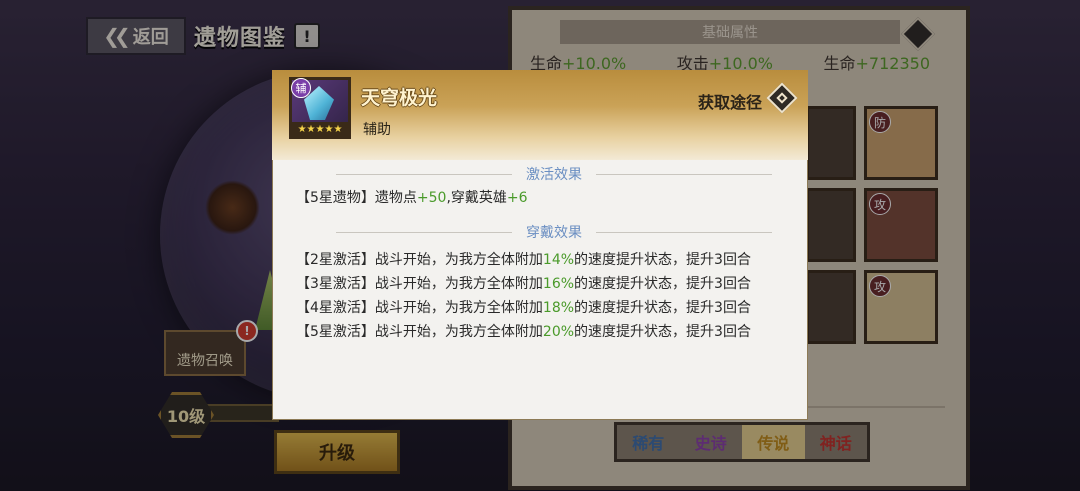  I want to click on activate-effect-label: 激活效果, so click(554, 175).